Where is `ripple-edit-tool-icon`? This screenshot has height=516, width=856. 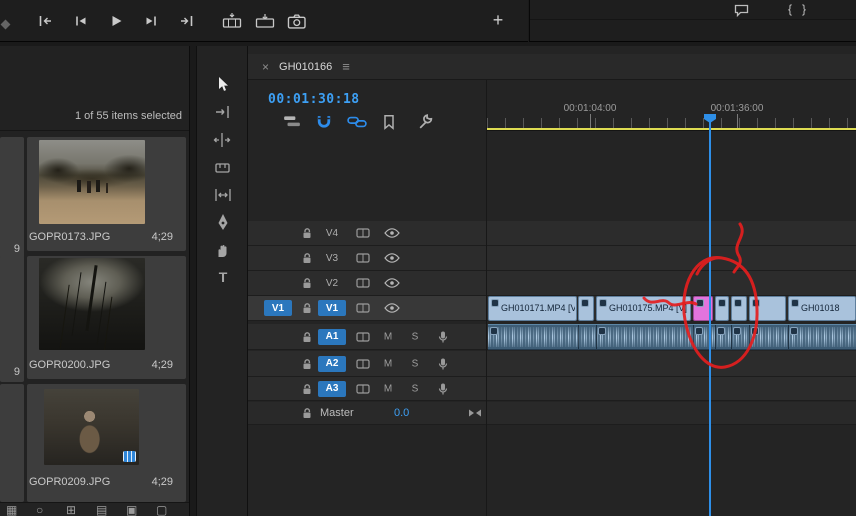 ripple-edit-tool-icon is located at coordinates (223, 140).